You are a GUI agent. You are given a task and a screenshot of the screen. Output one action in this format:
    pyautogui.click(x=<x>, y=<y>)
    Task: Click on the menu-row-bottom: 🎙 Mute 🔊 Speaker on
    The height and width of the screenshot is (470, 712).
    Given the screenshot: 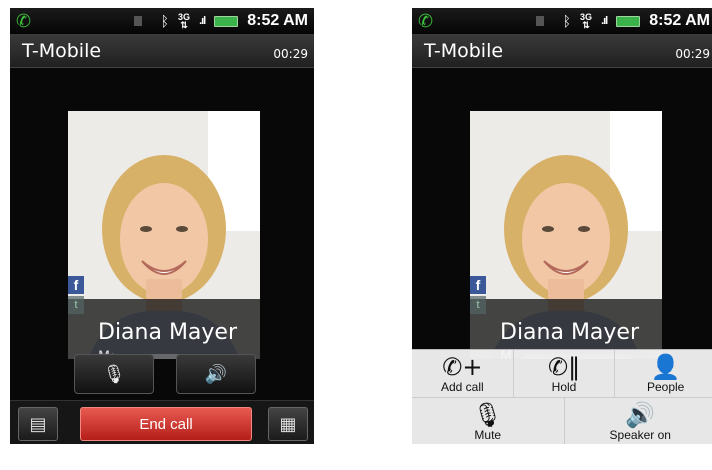 What is the action you would take?
    pyautogui.click(x=562, y=421)
    